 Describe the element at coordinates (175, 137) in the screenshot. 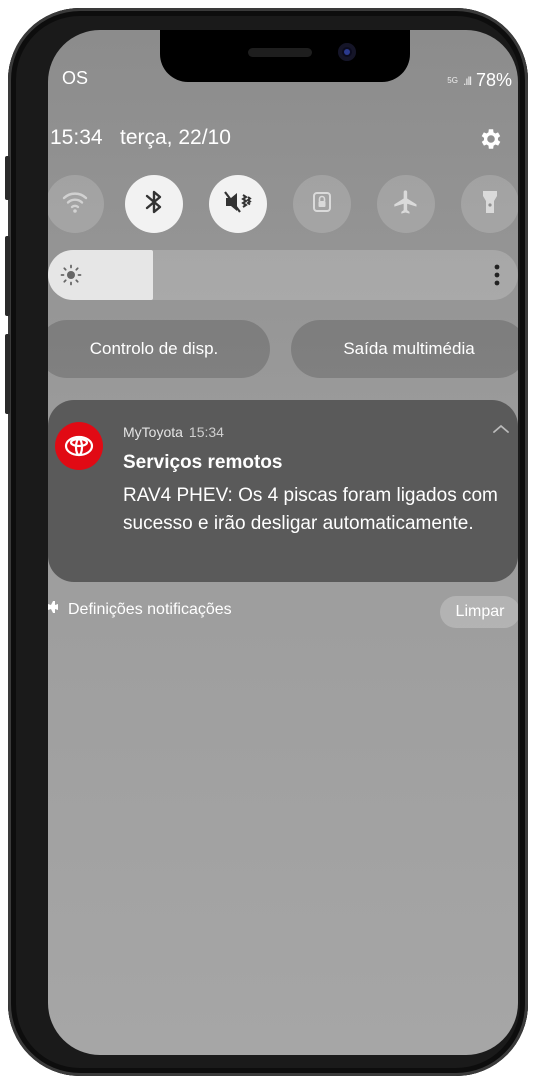

I see `date: terça, 22/10` at that location.